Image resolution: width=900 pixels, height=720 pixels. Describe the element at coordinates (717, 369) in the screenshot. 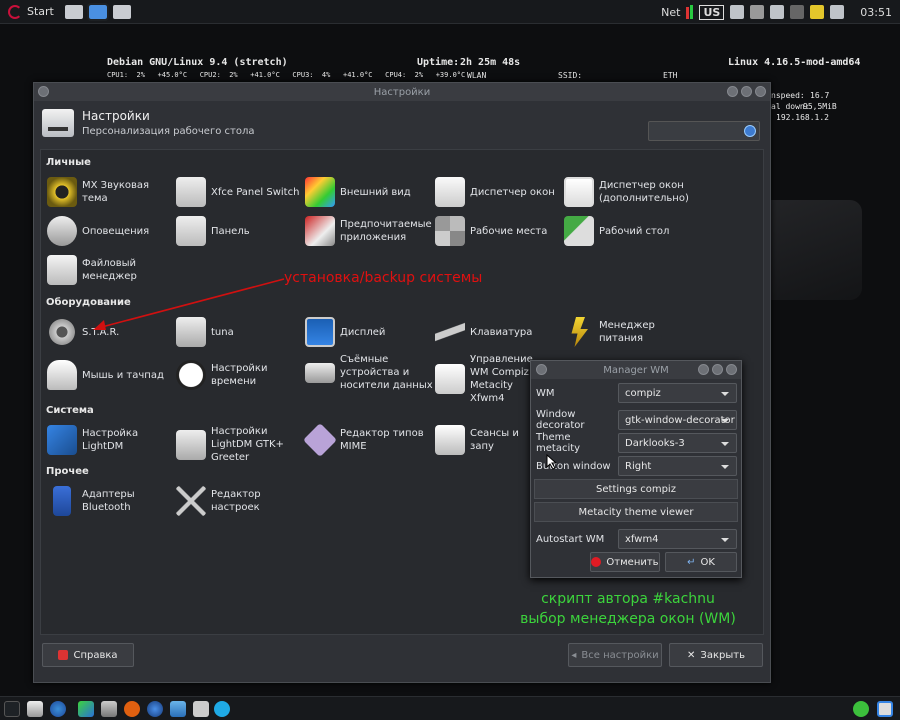

I see `dialog-maximize-button` at that location.